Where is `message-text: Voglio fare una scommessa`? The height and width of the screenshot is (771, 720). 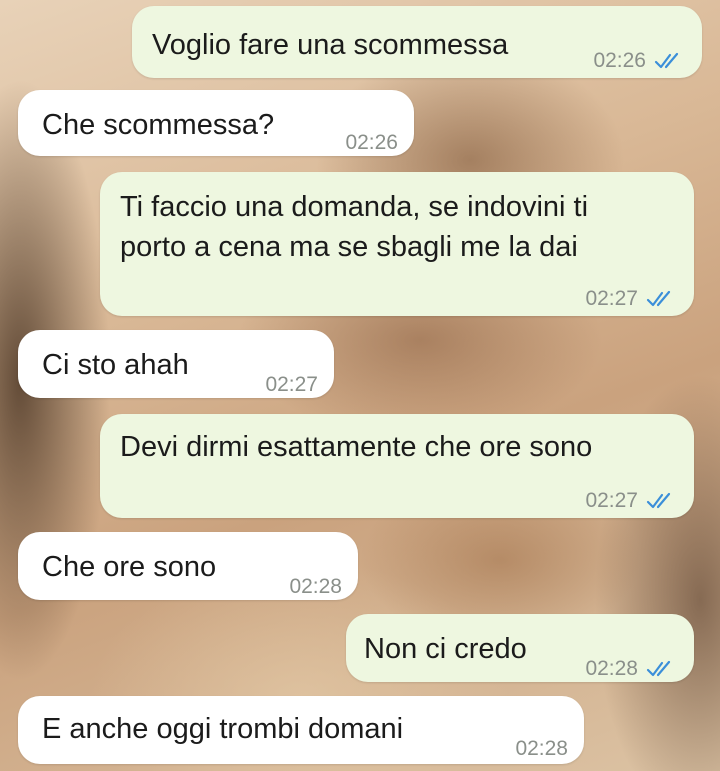
message-text: Voglio fare una scommessa is located at coordinates (330, 45).